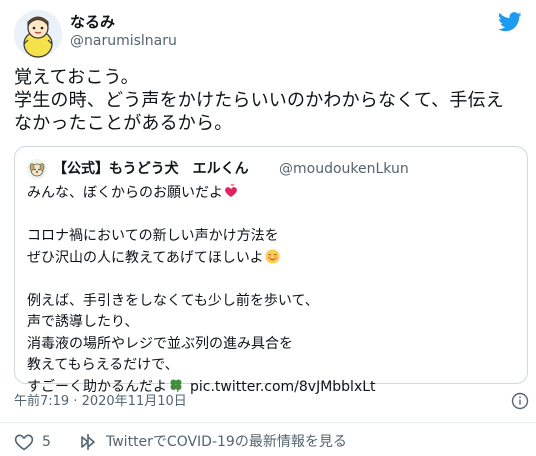 This screenshot has height=456, width=536. What do you see at coordinates (344, 169) in the screenshot?
I see `quoted-author-handle: @moudoukenLkun` at bounding box center [344, 169].